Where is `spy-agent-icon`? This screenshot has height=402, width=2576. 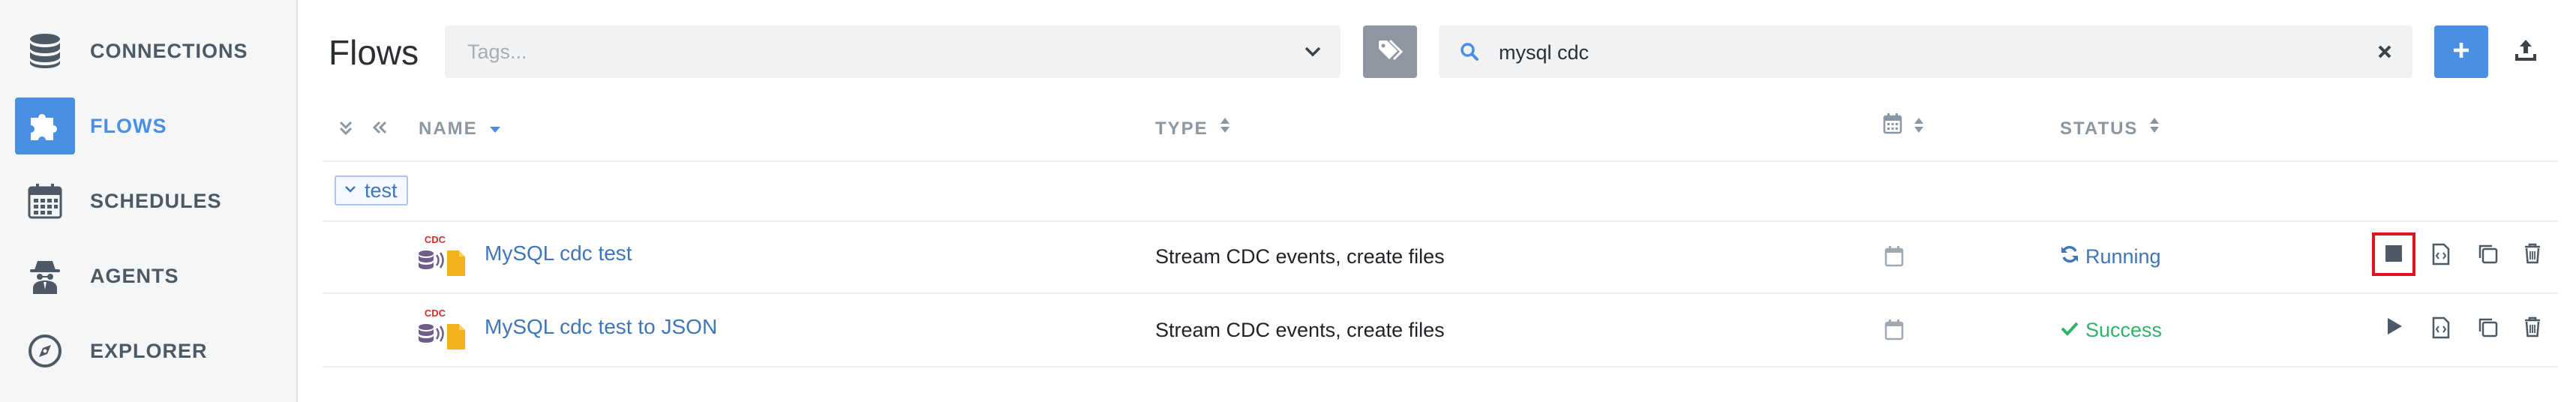
spy-agent-icon is located at coordinates (45, 276).